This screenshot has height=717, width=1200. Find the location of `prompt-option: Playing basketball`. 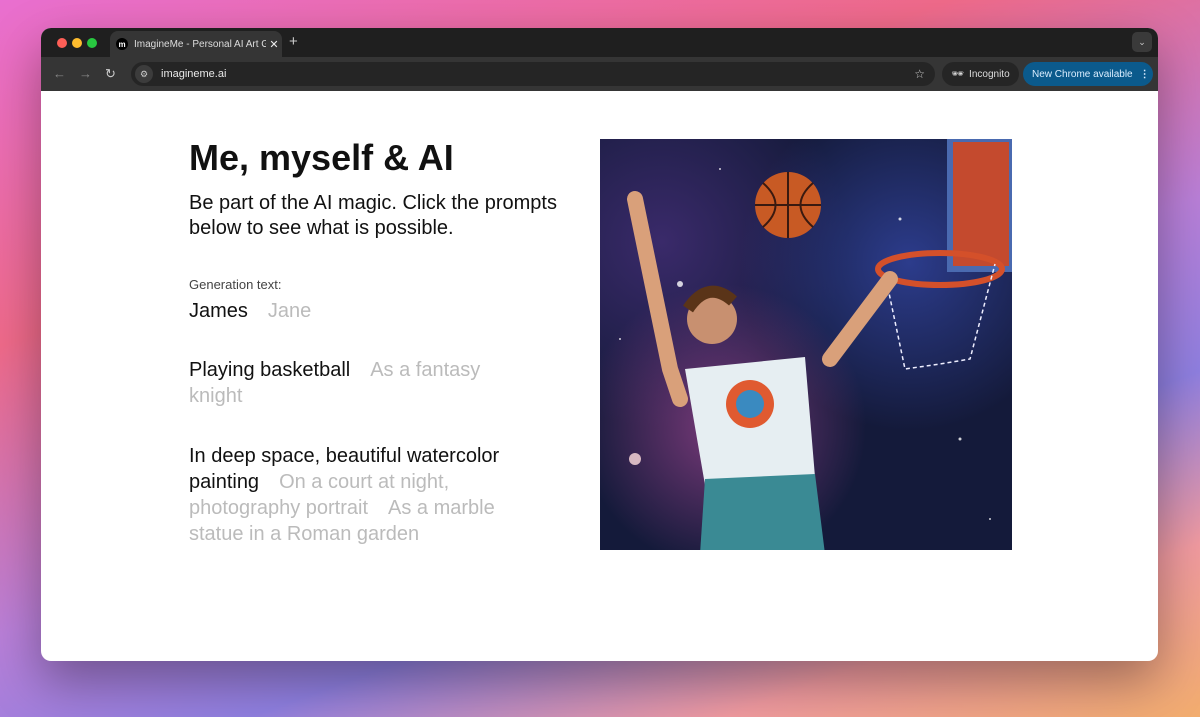

prompt-option: Playing basketball is located at coordinates (269, 370).